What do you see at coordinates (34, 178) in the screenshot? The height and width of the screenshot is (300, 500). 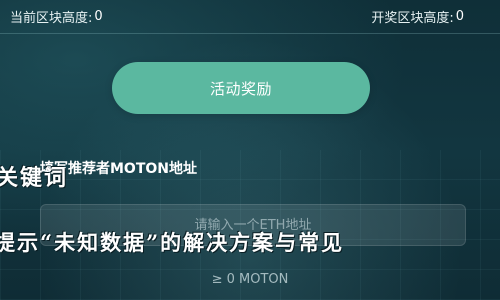 I see `overlay-keyword: 关键词` at bounding box center [34, 178].